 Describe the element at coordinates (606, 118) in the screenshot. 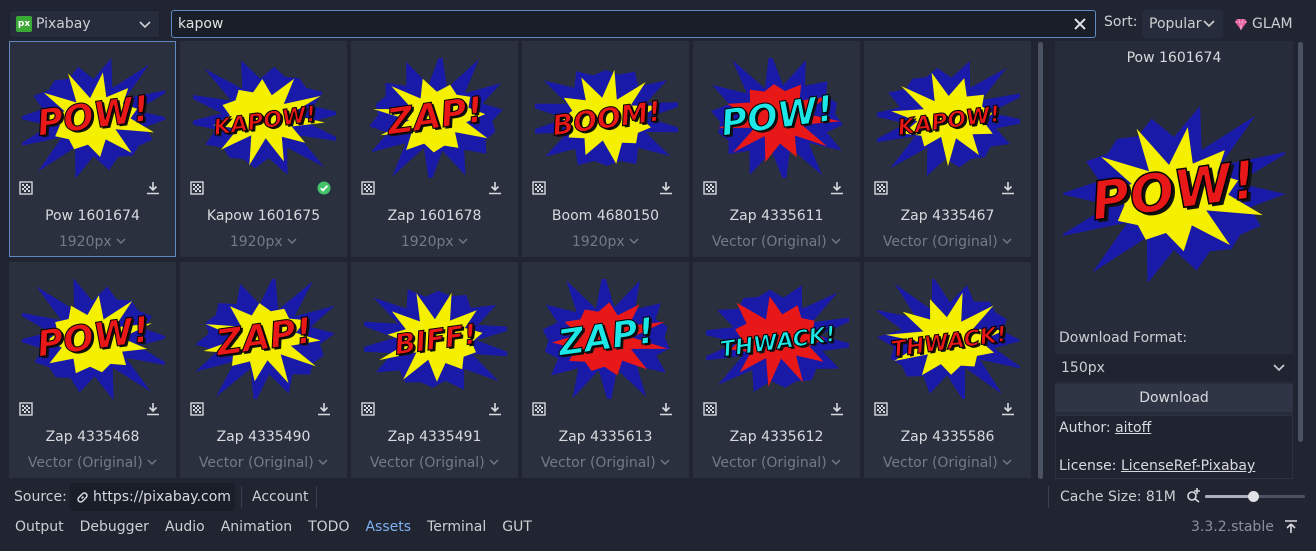

I see `asset-thumbnail: BOOM!BOOM!` at that location.